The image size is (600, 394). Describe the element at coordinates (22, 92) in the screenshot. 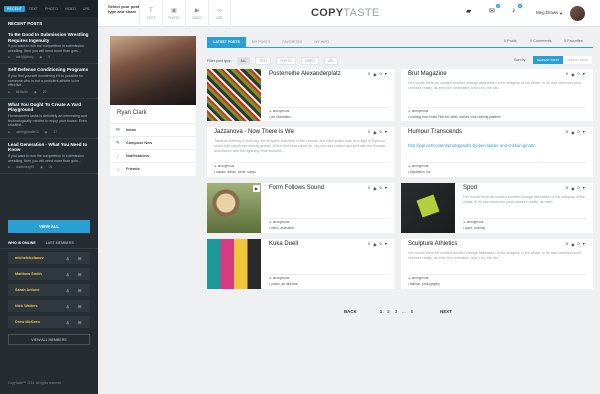

I see `recent-post-author: lid4bu2e` at that location.